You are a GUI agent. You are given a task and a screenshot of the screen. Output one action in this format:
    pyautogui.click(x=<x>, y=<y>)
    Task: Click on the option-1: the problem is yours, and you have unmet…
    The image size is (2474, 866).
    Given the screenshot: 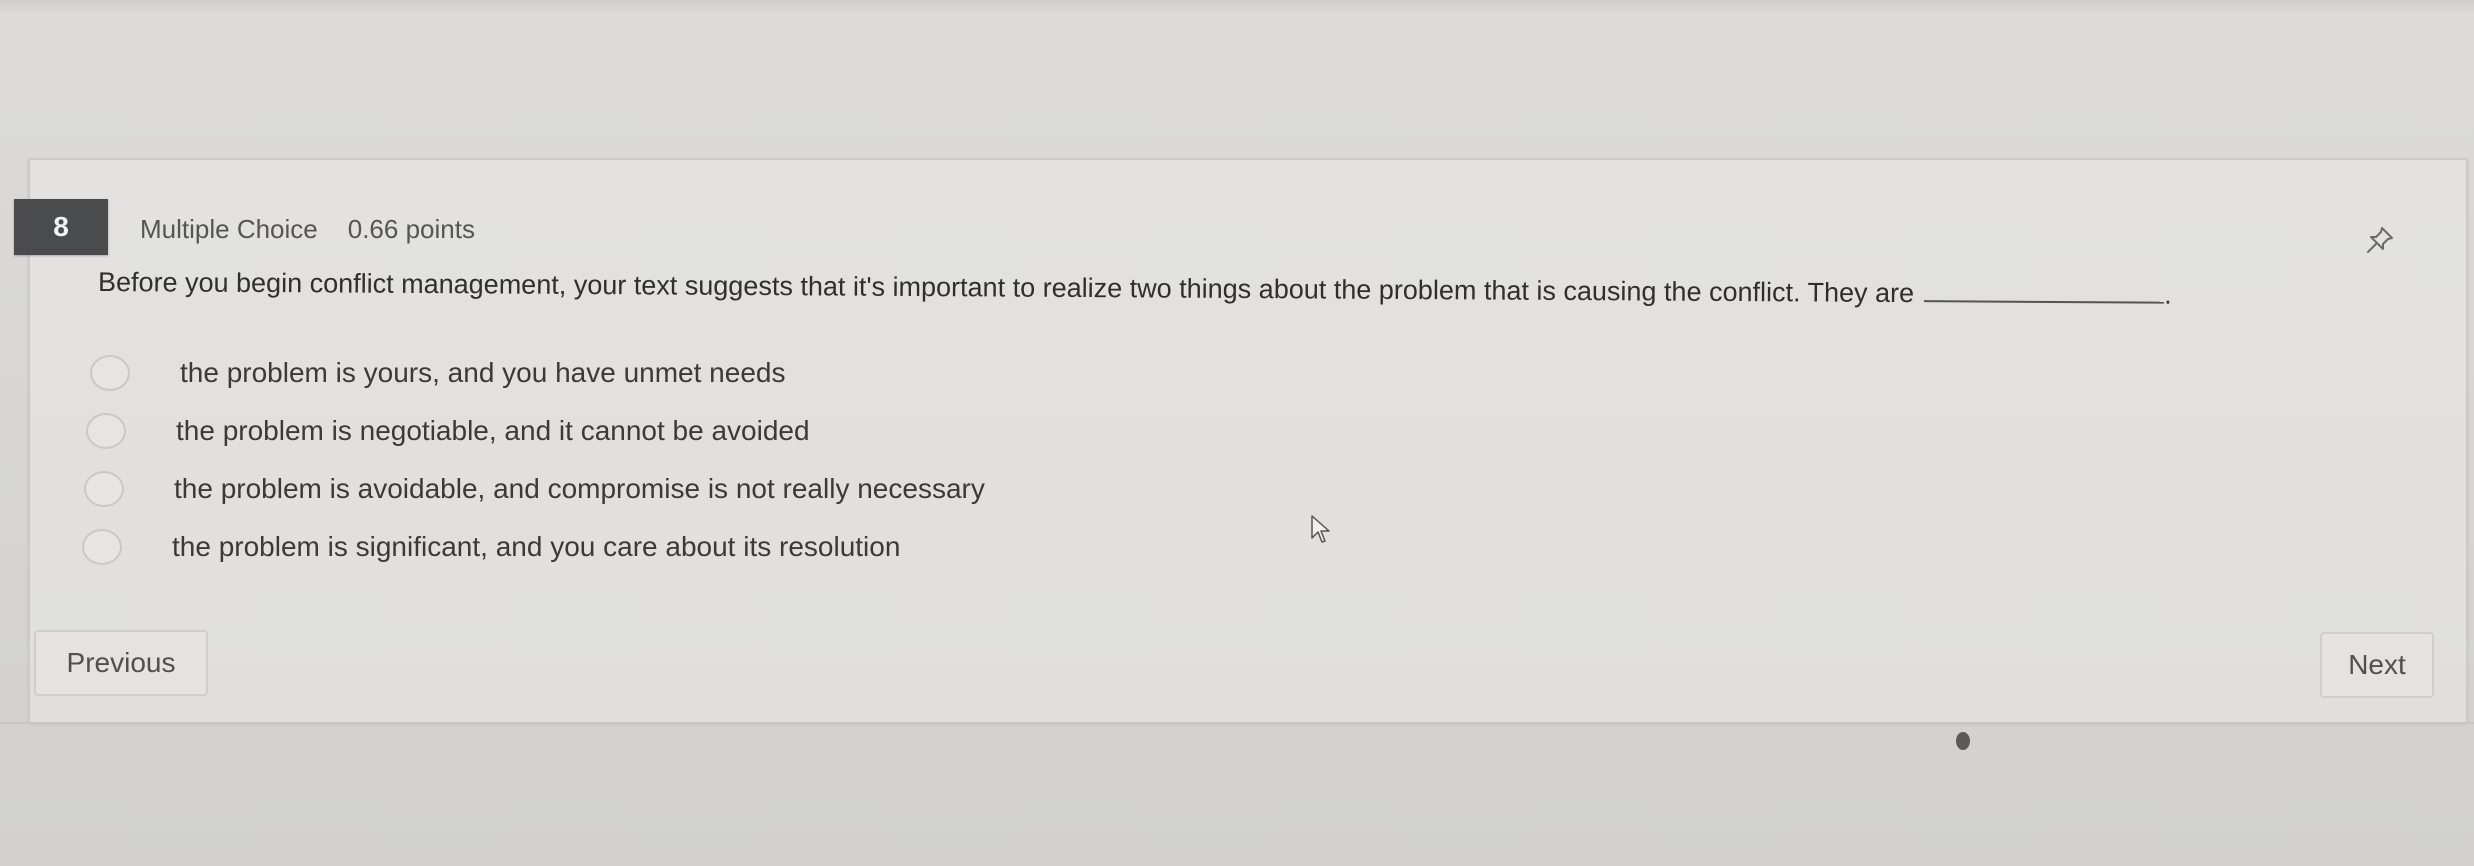 What is the action you would take?
    pyautogui.click(x=787, y=373)
    